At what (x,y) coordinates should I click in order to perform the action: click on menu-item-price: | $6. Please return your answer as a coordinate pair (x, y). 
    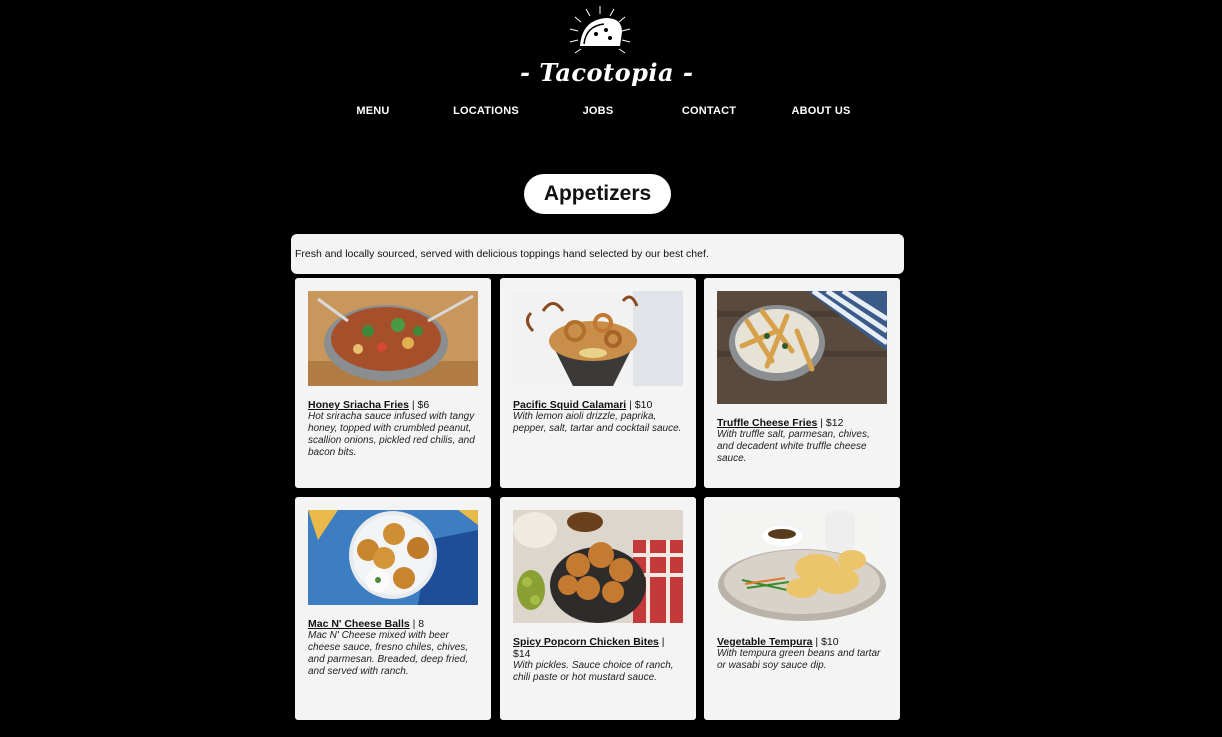
    Looking at the image, I should click on (419, 405).